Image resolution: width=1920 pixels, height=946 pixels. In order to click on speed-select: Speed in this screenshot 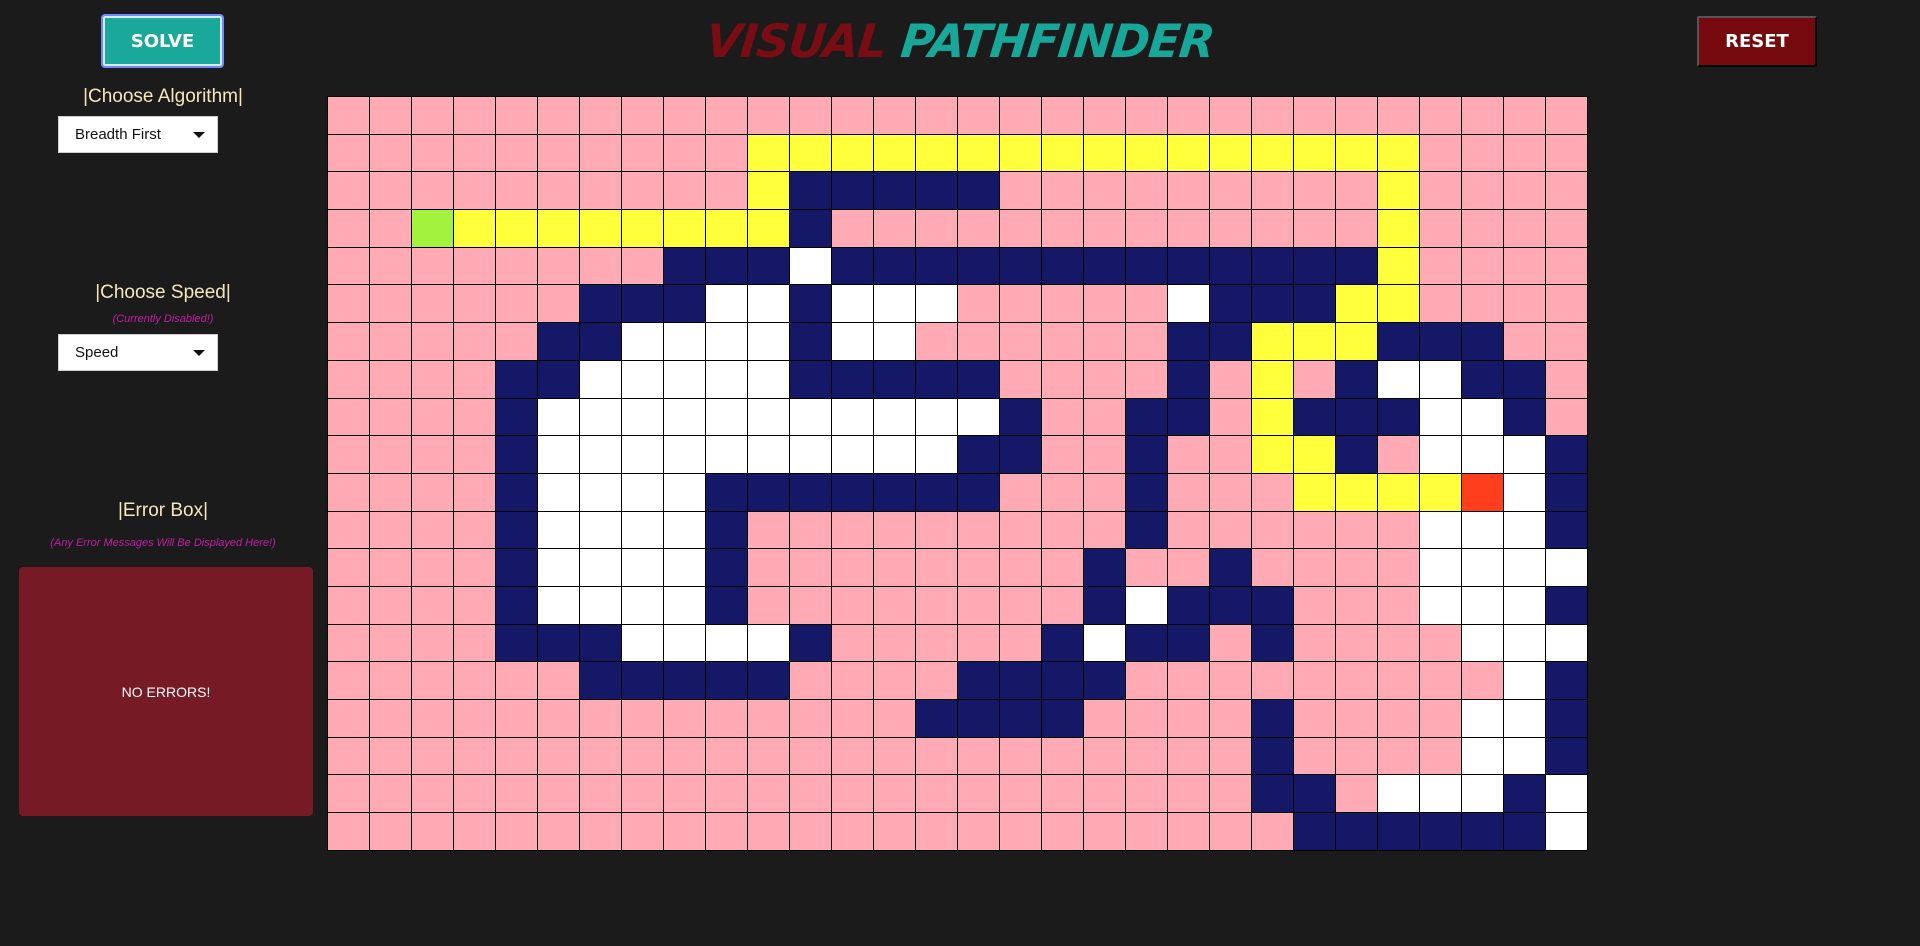, I will do `click(138, 352)`.